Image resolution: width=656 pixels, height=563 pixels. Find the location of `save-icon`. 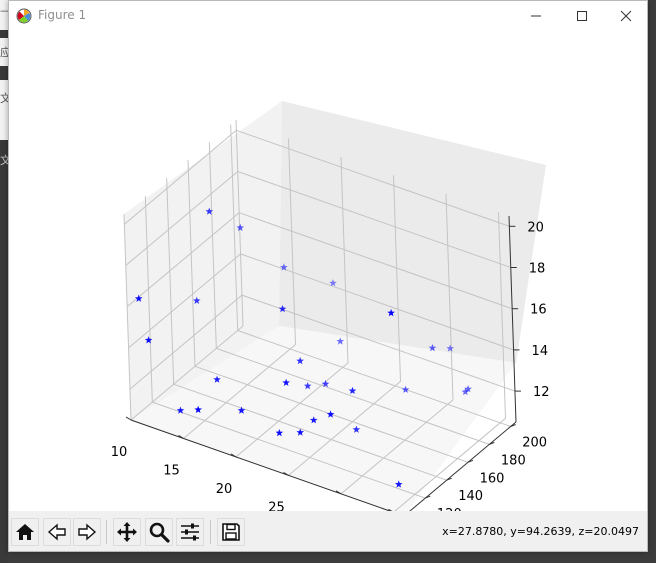

save-icon is located at coordinates (231, 532).